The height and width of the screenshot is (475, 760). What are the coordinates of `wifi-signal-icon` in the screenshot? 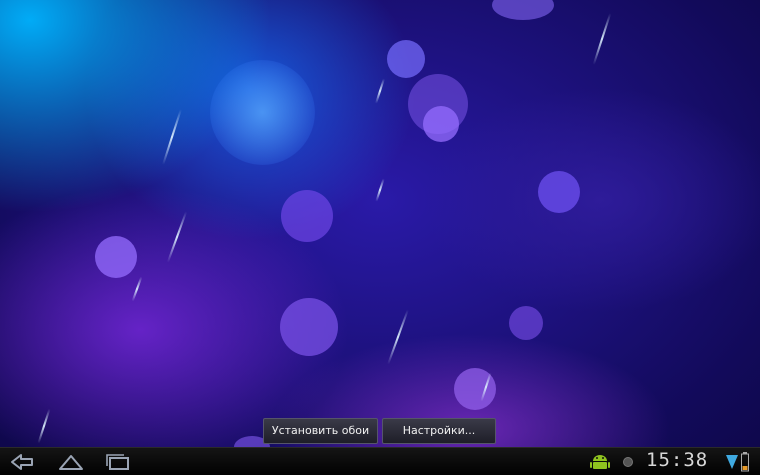 It's located at (732, 462).